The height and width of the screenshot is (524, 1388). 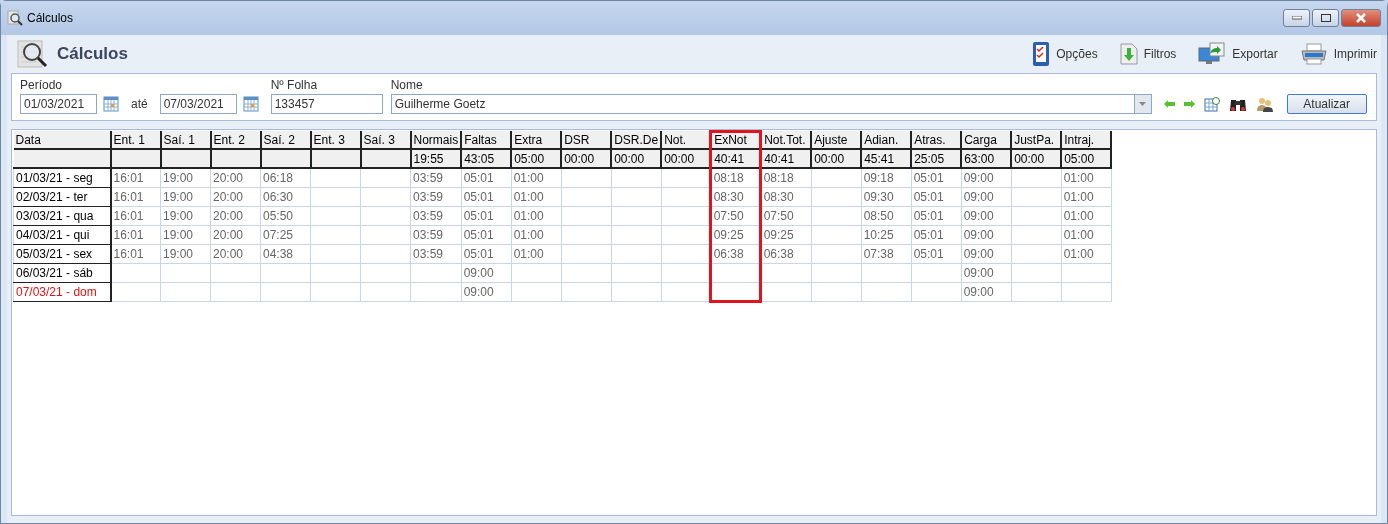 What do you see at coordinates (936, 140) in the screenshot?
I see `column-header: Atras.` at bounding box center [936, 140].